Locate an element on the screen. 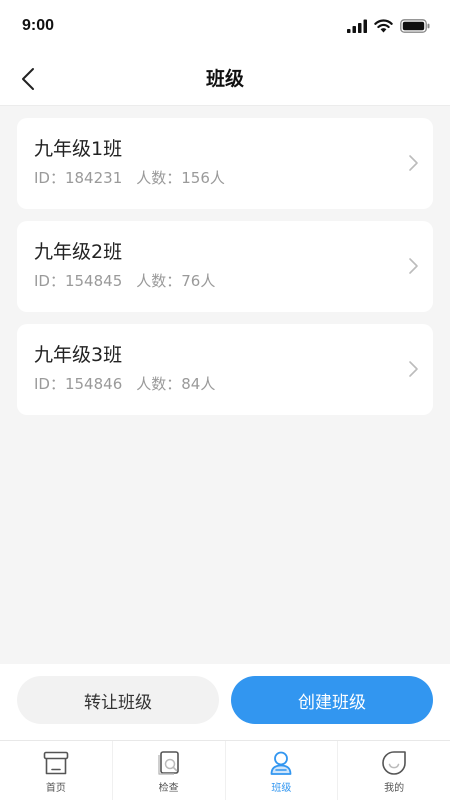 This screenshot has width=450, height=800. class-meta: ID：184231 人数：156人 is located at coordinates (233, 178).